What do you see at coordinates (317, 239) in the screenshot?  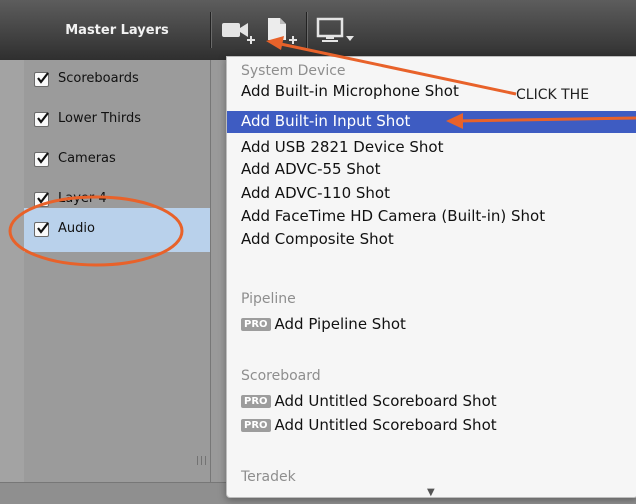 I see `menu-item-label: Add Composite Shot` at bounding box center [317, 239].